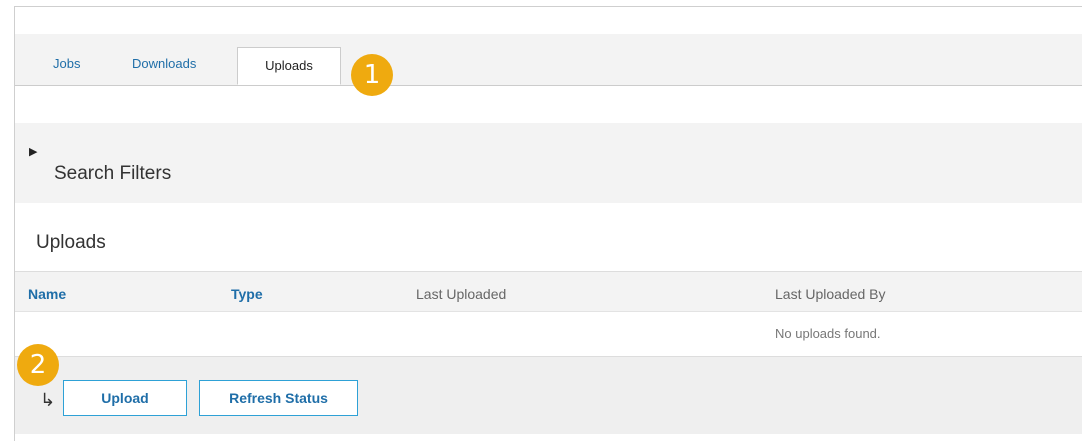 Image resolution: width=1082 pixels, height=441 pixels. I want to click on tab-downloads: Downloads, so click(164, 63).